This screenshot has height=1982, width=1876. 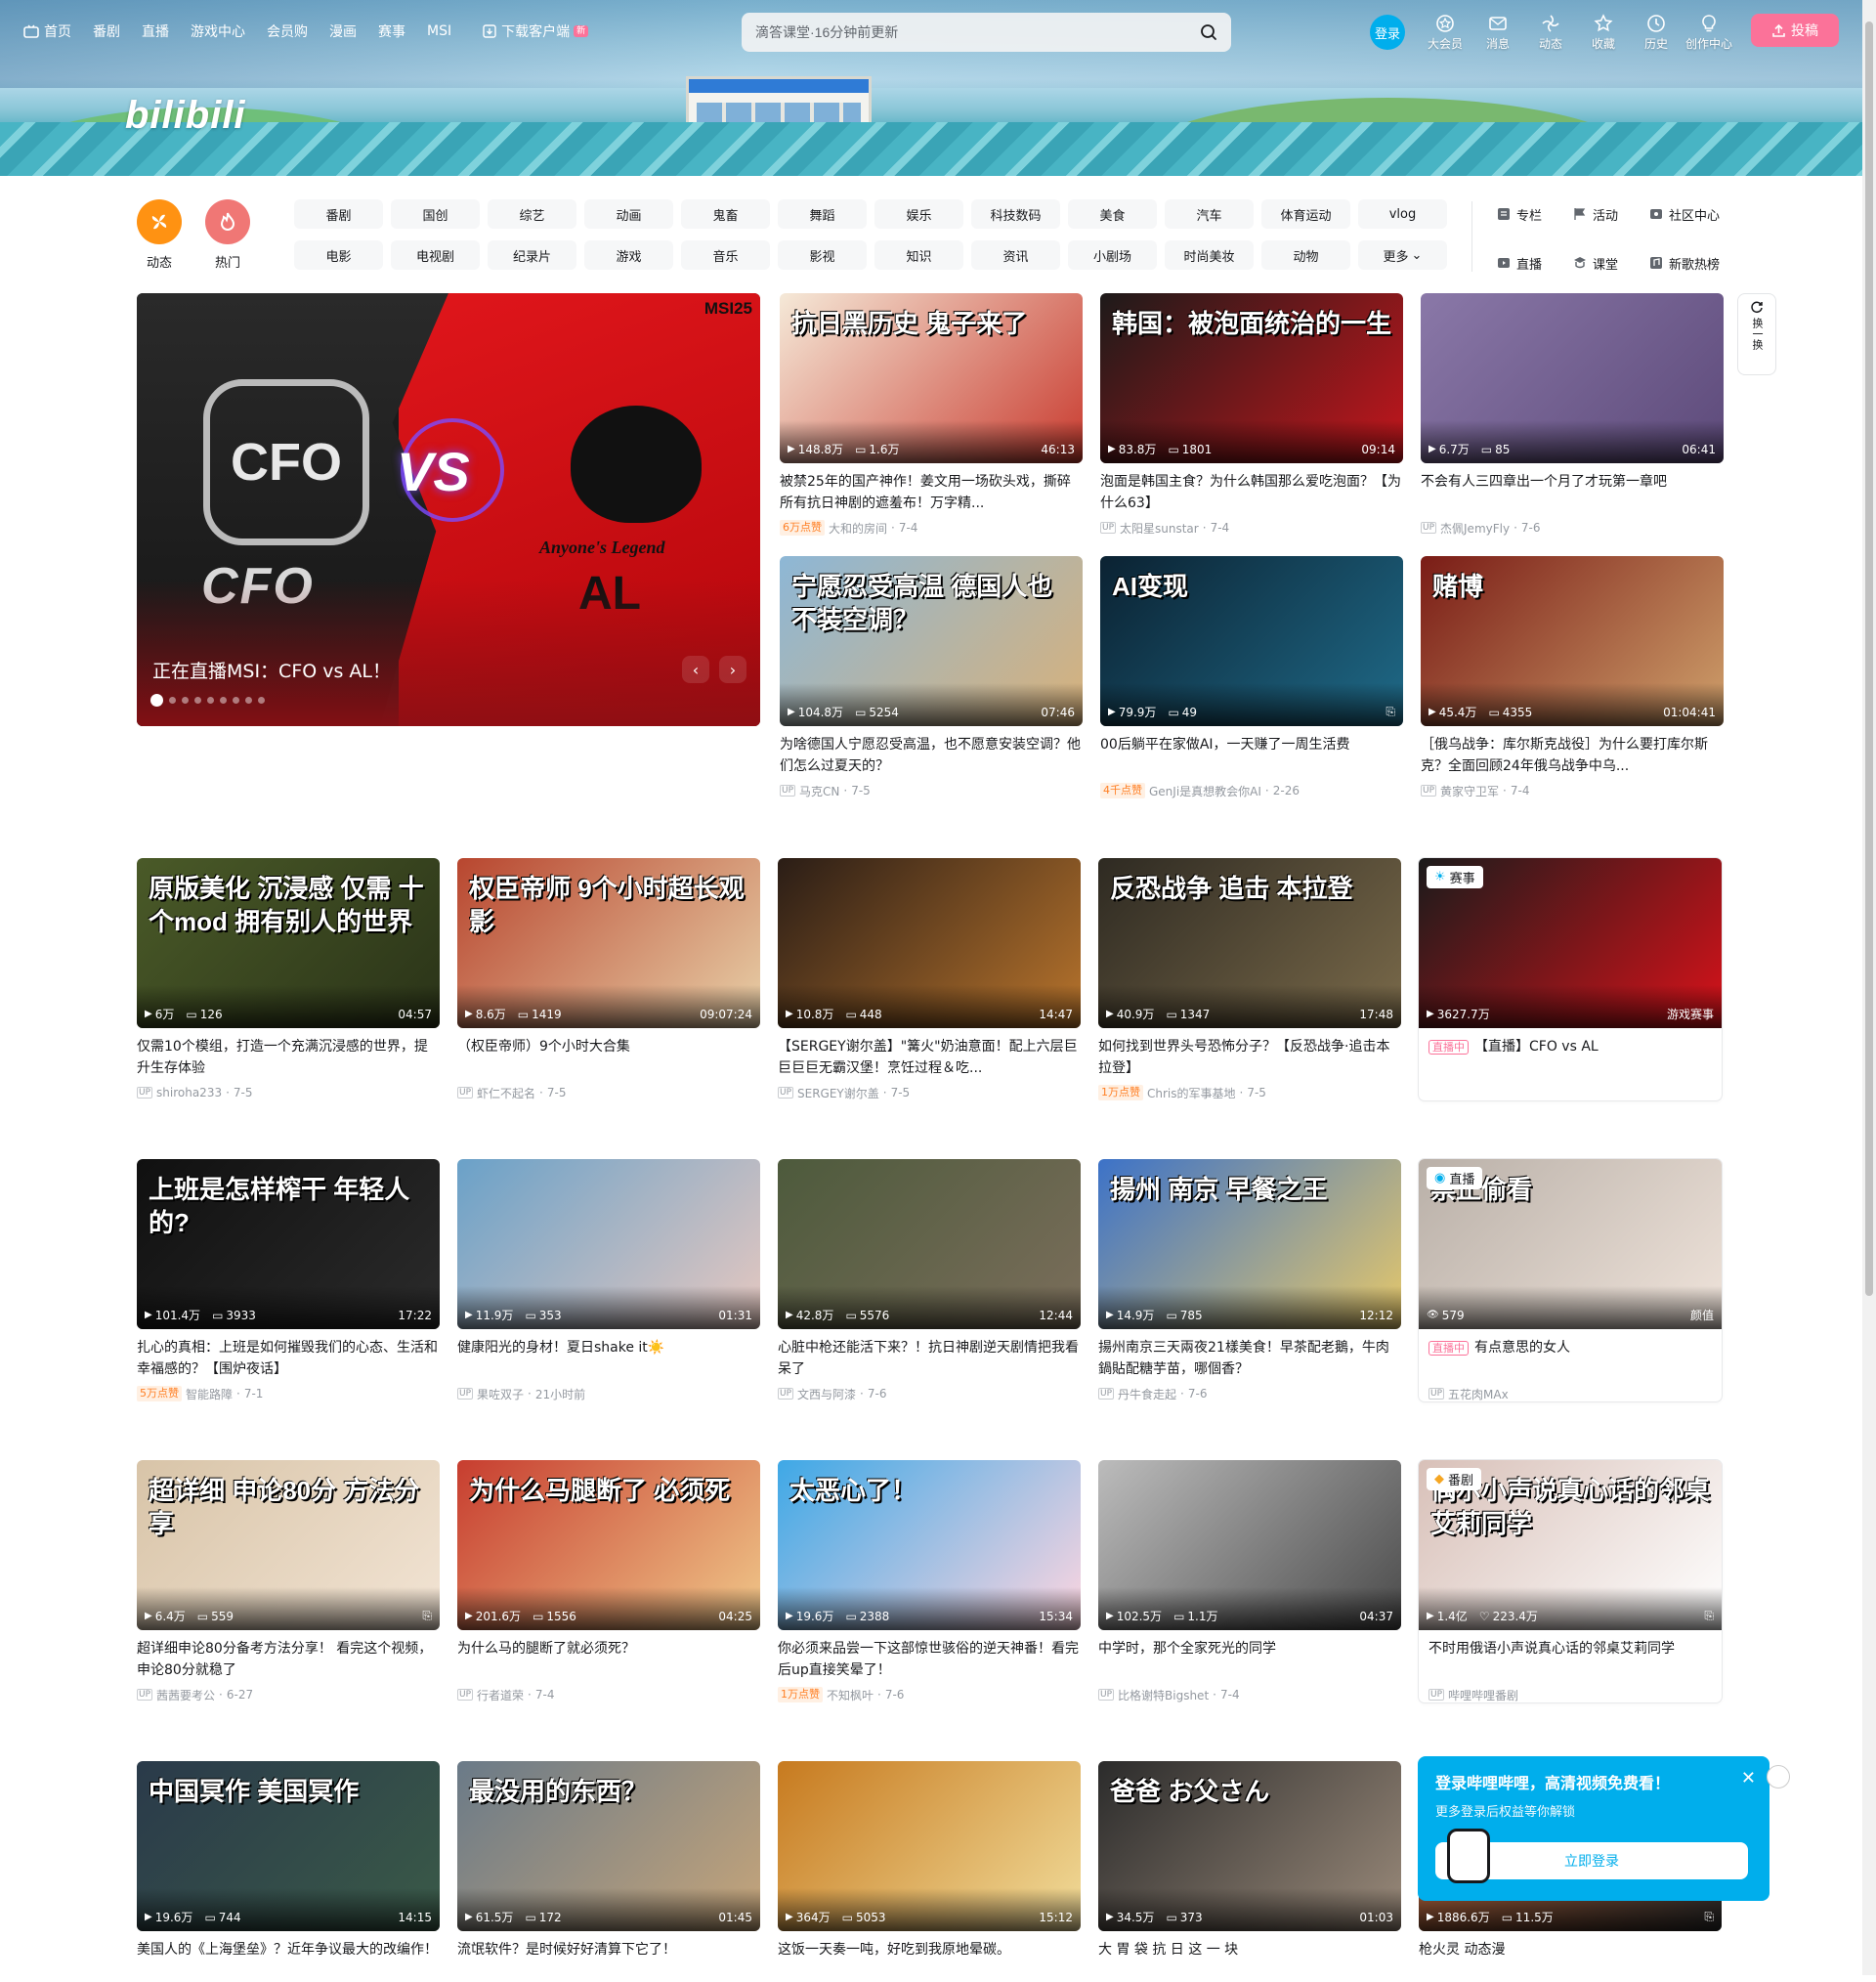 I want to click on video-thumbnail: 权臣帝师 9个小时超长观影 ▶ 8.6万 ▭ 1419 09:07:24, so click(x=608, y=943).